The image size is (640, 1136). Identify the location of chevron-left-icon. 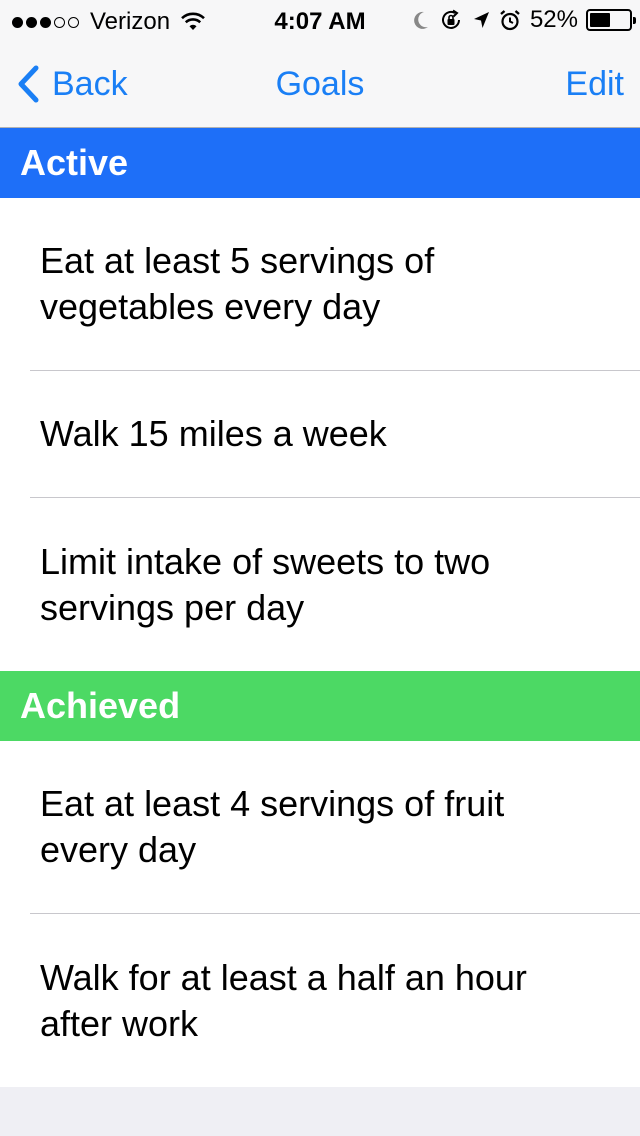
(28, 84).